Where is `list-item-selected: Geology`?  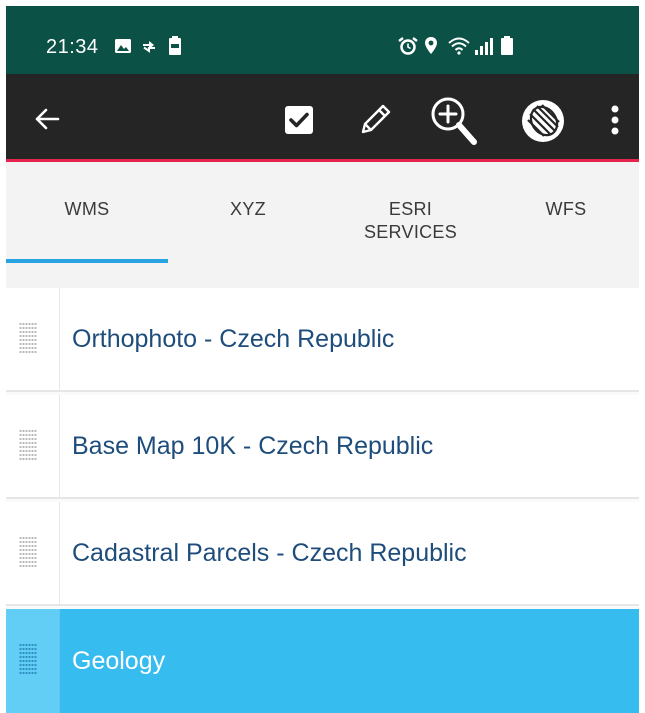 list-item-selected: Geology is located at coordinates (322, 661).